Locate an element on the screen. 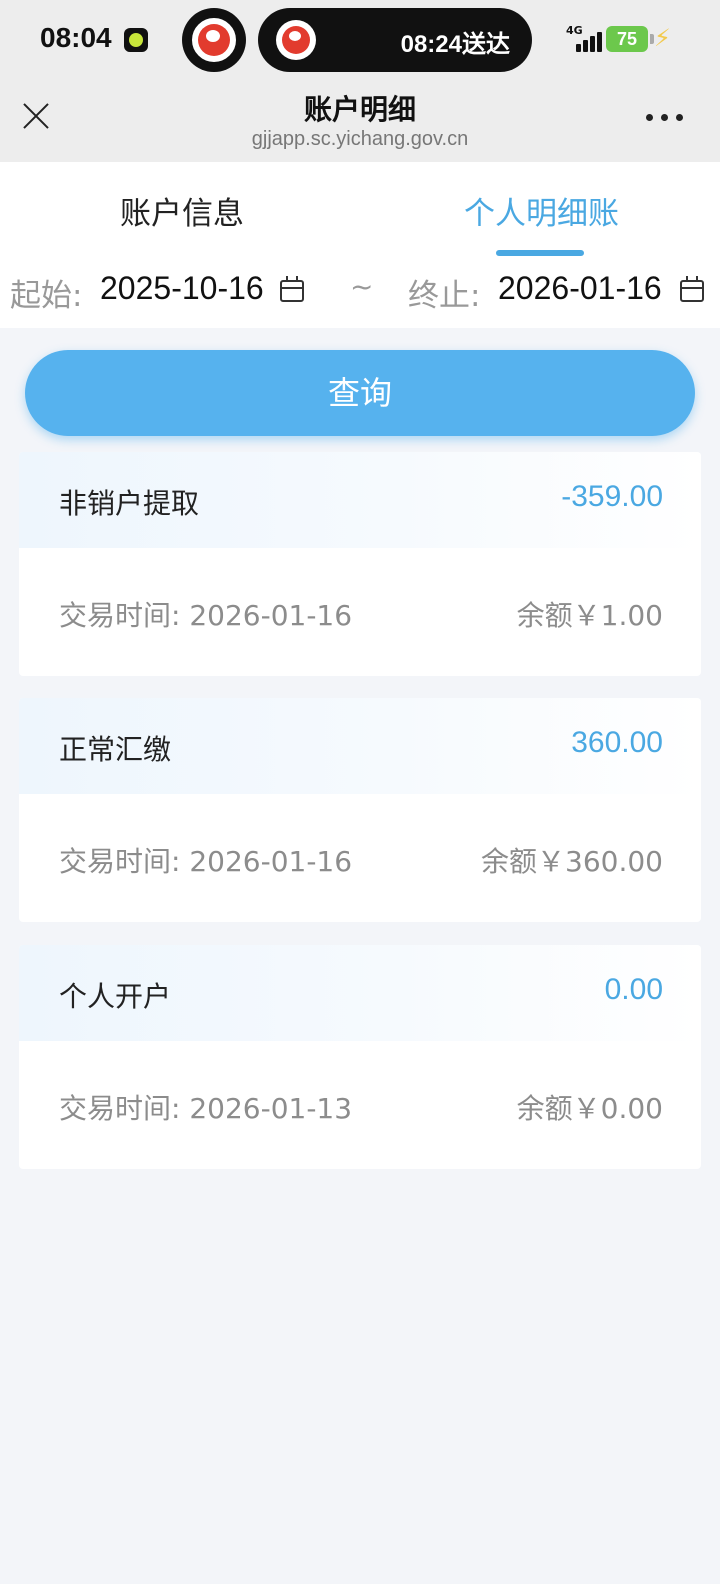 This screenshot has width=720, height=1584. transaction-amount: -359.00 is located at coordinates (612, 496).